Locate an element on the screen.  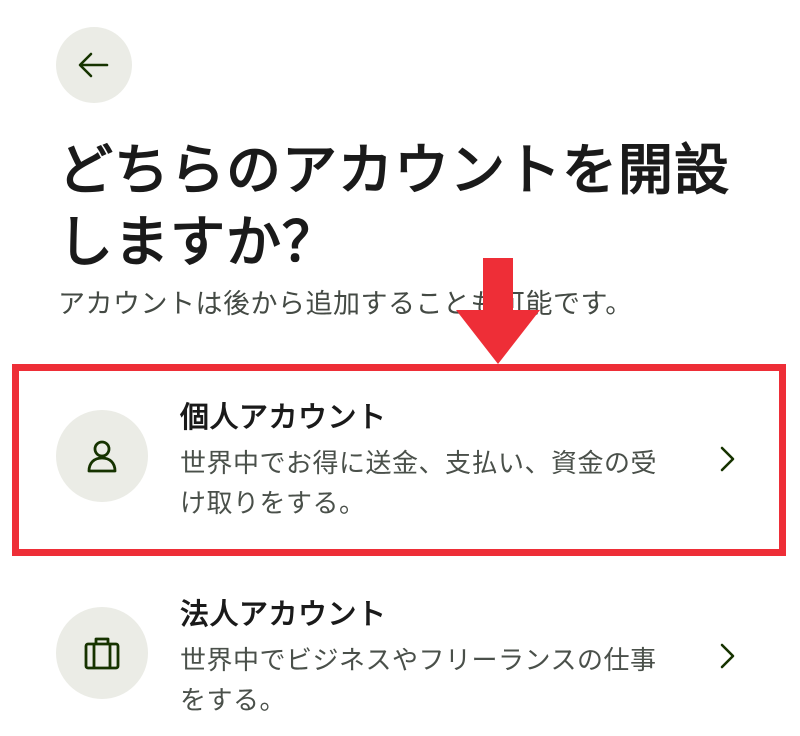
personal-account-description: 世界中でお得に送金、支払い、資金の受け取りをする。 is located at coordinates (419, 484).